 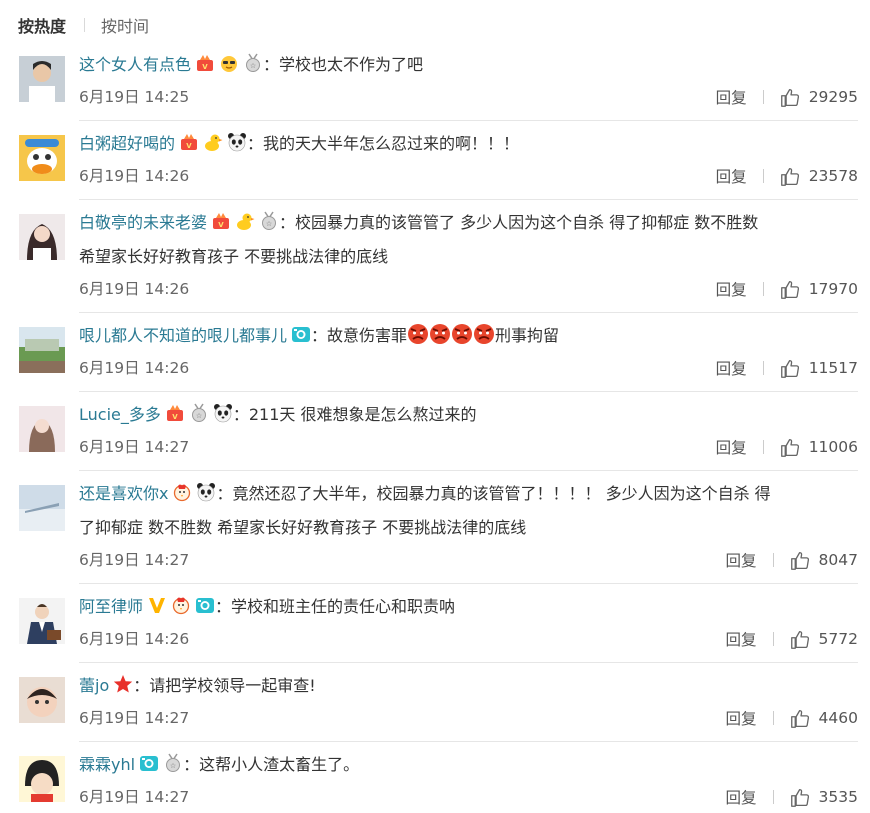 What do you see at coordinates (125, 25) in the screenshot?
I see `tab-sort-time: 按时间` at bounding box center [125, 25].